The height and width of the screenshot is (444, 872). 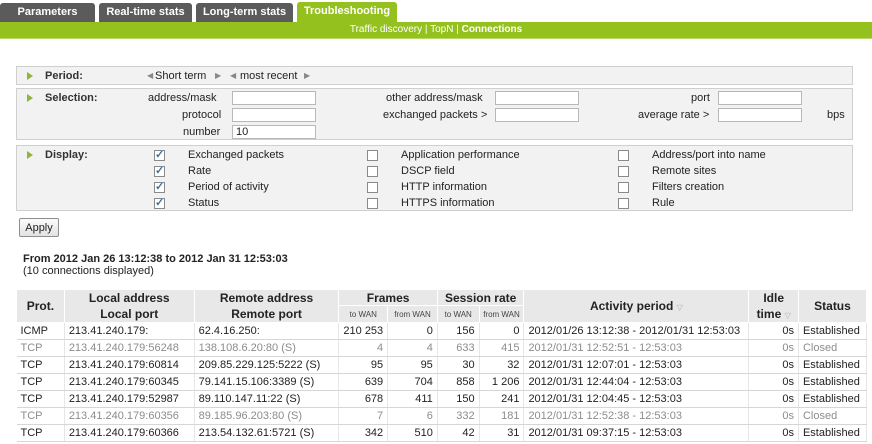 What do you see at coordinates (537, 115) in the screenshot?
I see `exchanged-packets-input` at bounding box center [537, 115].